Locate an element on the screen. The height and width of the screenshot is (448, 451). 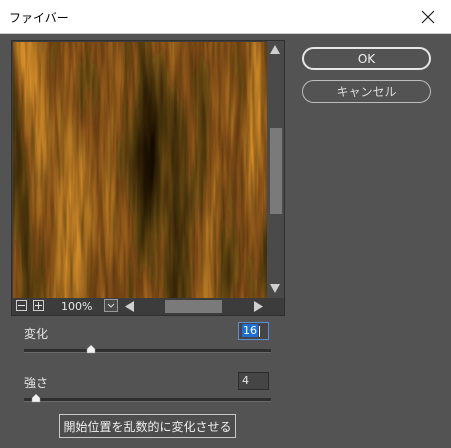
strength-input: 4 is located at coordinates (253, 381).